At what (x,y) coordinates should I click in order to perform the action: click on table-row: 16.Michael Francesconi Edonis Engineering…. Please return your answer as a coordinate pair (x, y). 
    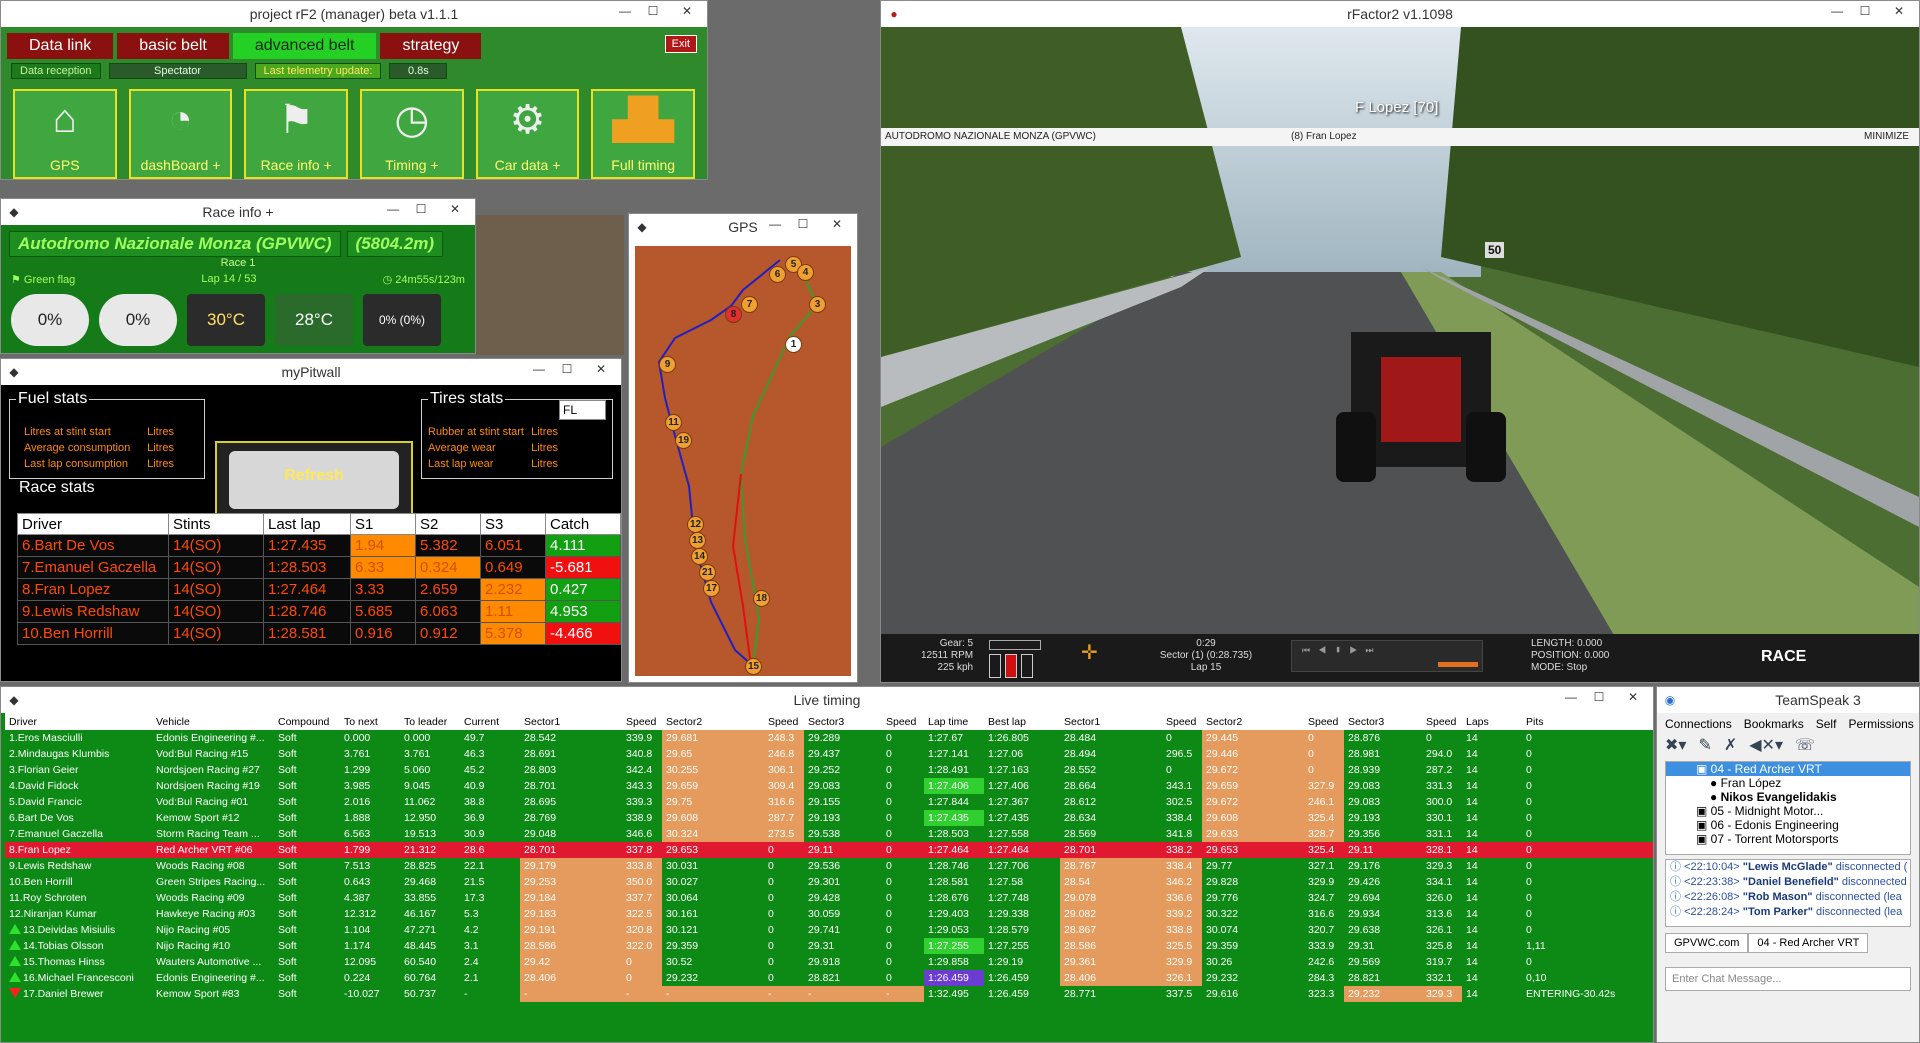
    Looking at the image, I should click on (829, 978).